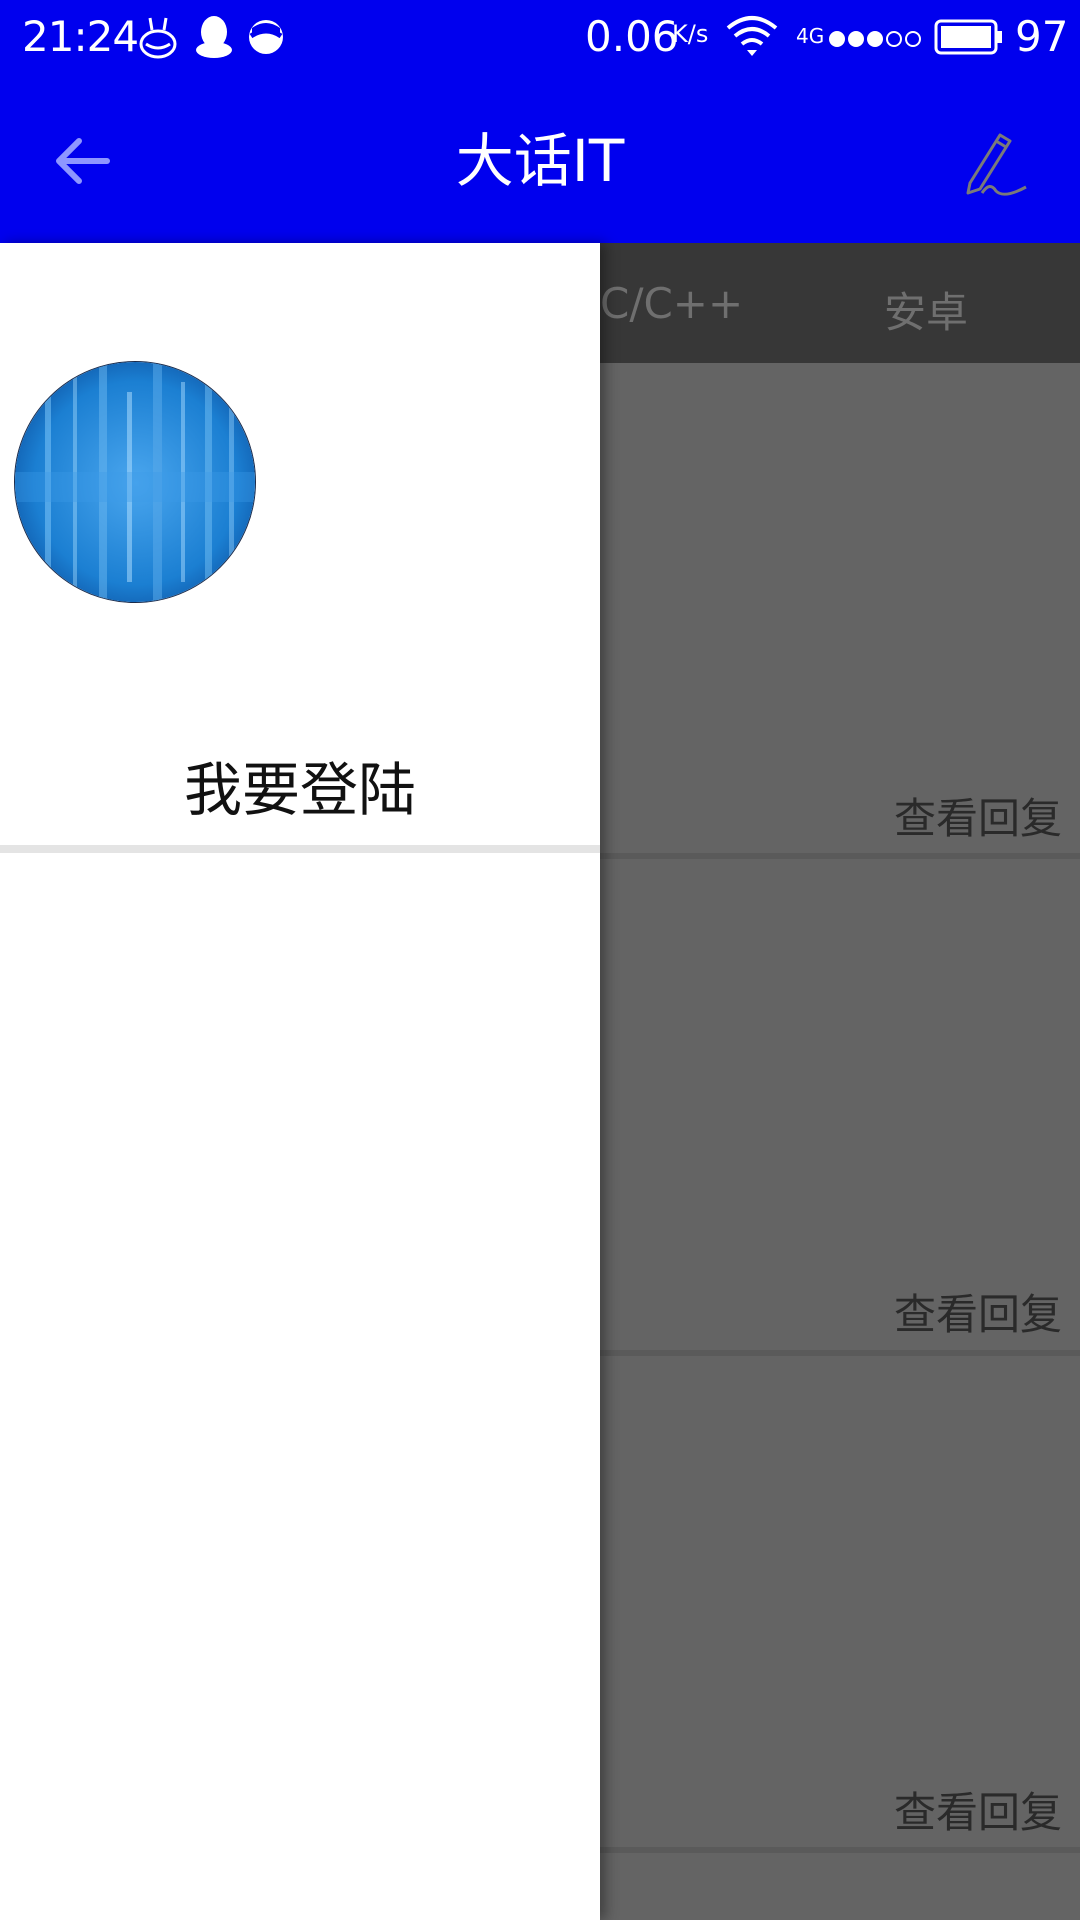 This screenshot has height=1920, width=1080. Describe the element at coordinates (300, 785) in the screenshot. I see `login-button: 我要登陆` at that location.